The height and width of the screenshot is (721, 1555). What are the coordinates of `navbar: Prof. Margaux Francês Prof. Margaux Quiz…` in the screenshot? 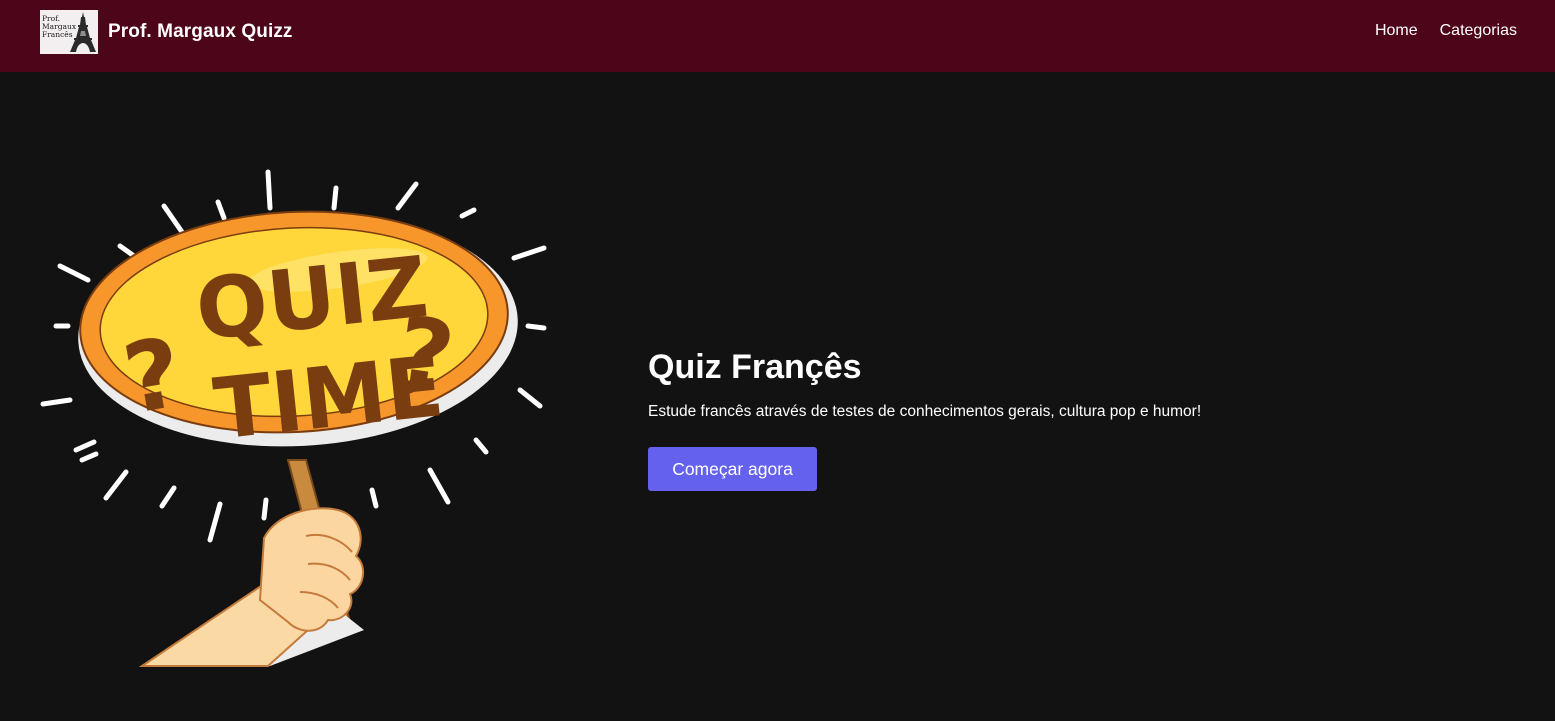 It's located at (777, 36).